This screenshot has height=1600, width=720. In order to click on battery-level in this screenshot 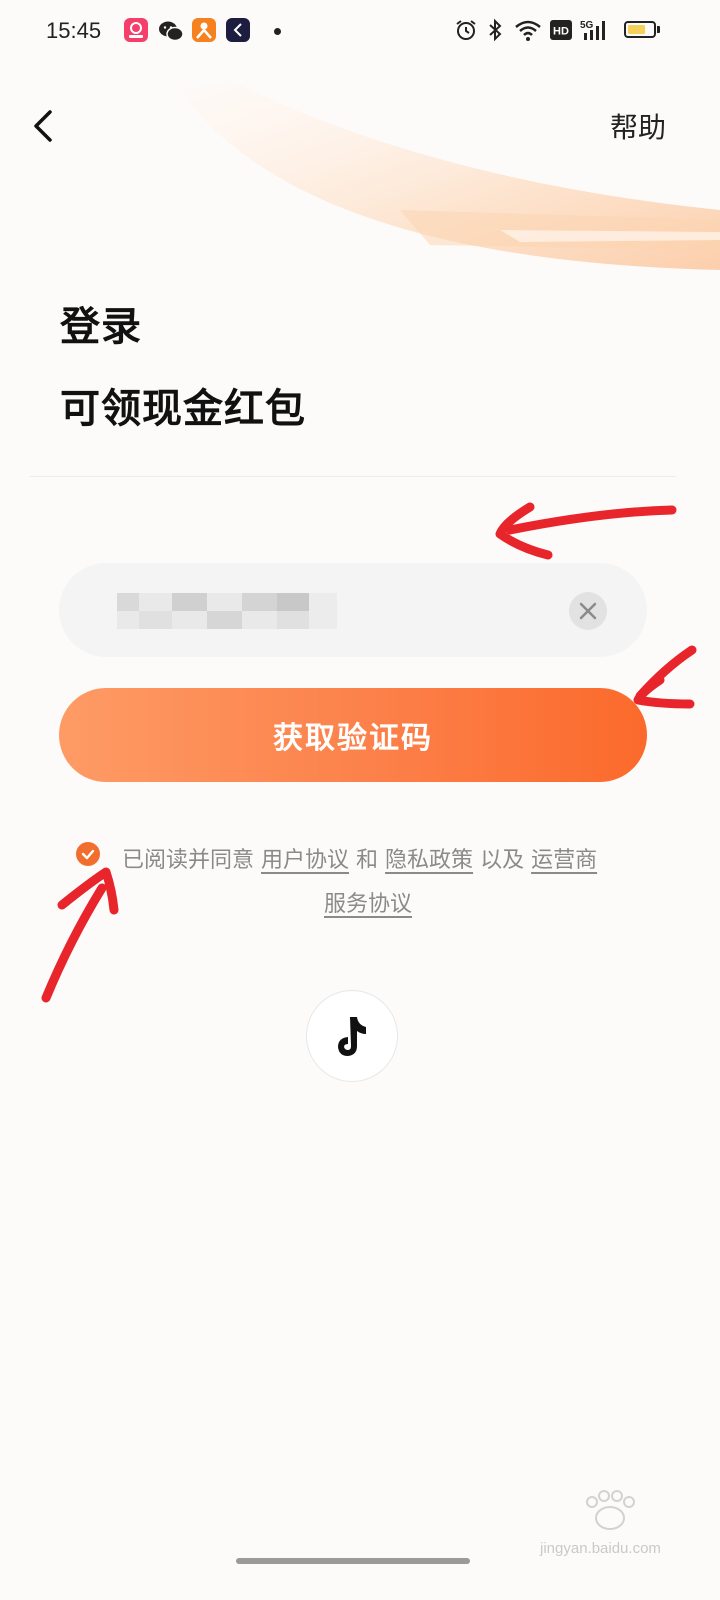, I will do `click(636, 29)`.